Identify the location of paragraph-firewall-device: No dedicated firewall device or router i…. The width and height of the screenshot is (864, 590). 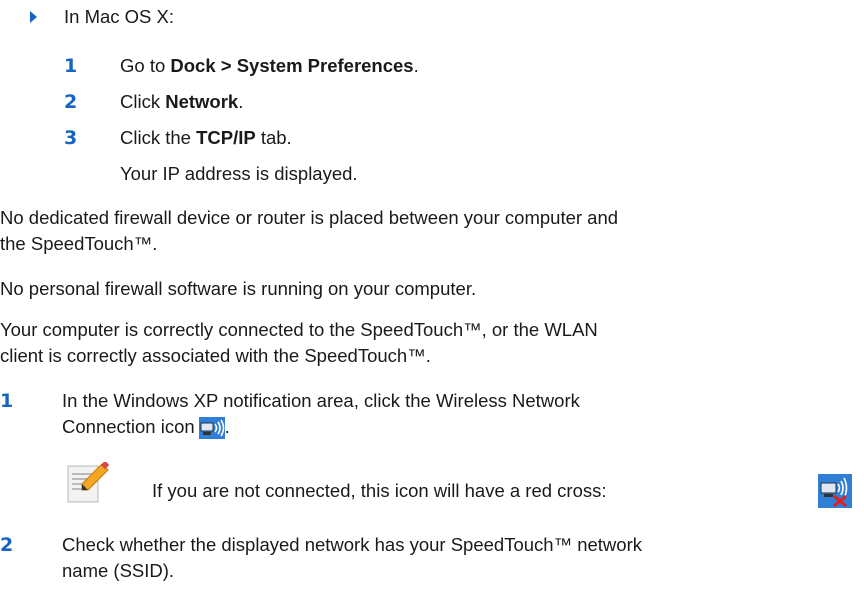
(309, 230).